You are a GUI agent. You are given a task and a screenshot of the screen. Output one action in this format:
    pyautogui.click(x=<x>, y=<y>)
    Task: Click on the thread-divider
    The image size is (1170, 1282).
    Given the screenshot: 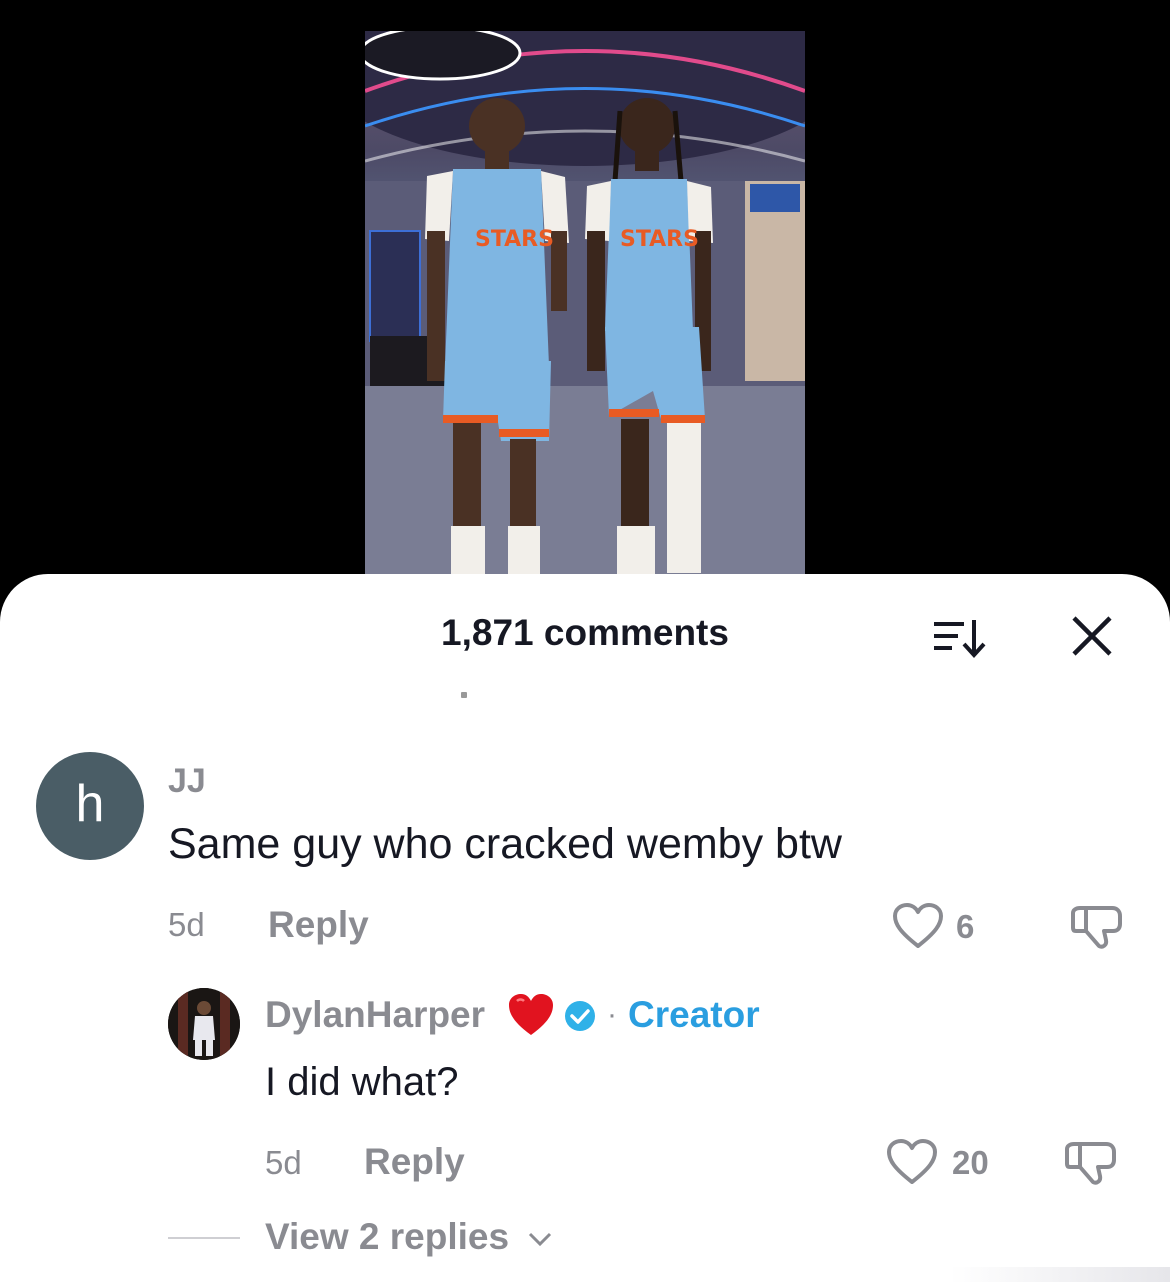 What is the action you would take?
    pyautogui.click(x=204, y=1238)
    